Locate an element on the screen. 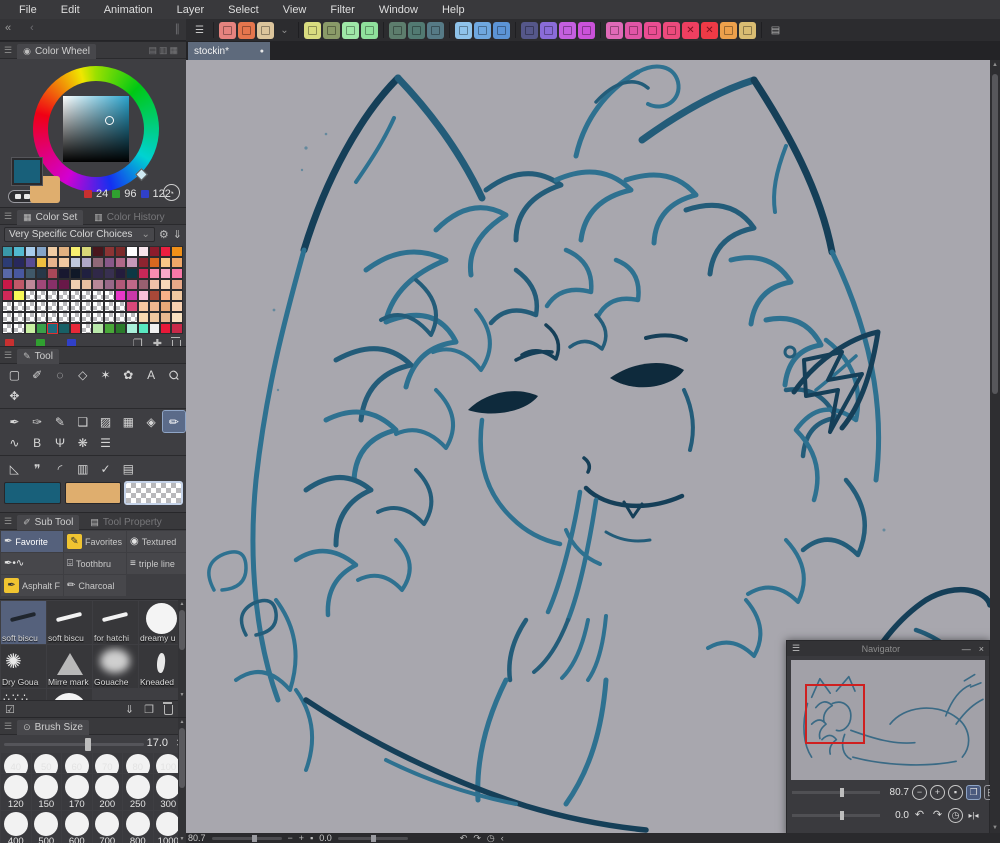  menu-file: File is located at coordinates (28, 10).